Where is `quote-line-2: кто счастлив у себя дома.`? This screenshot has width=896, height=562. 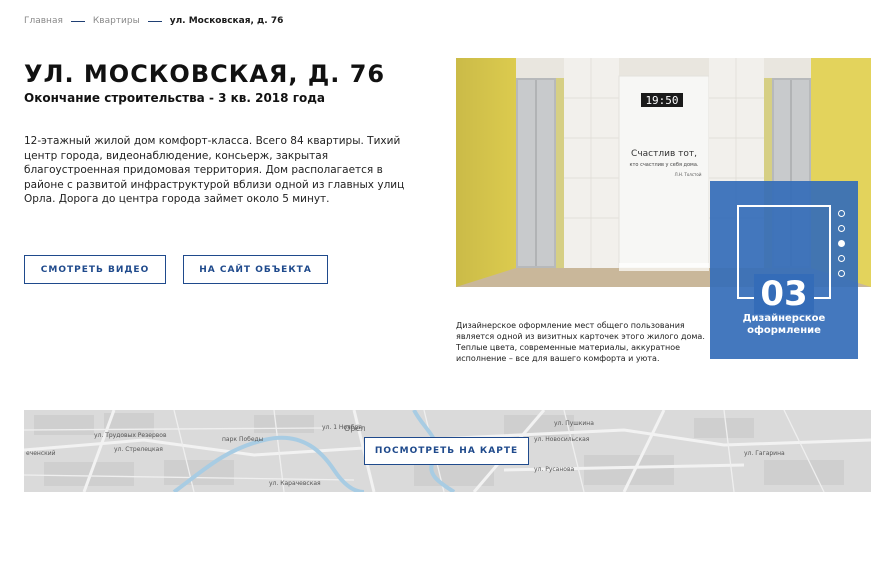
quote-line-2: кто счастлив у себя дома. is located at coordinates (664, 165).